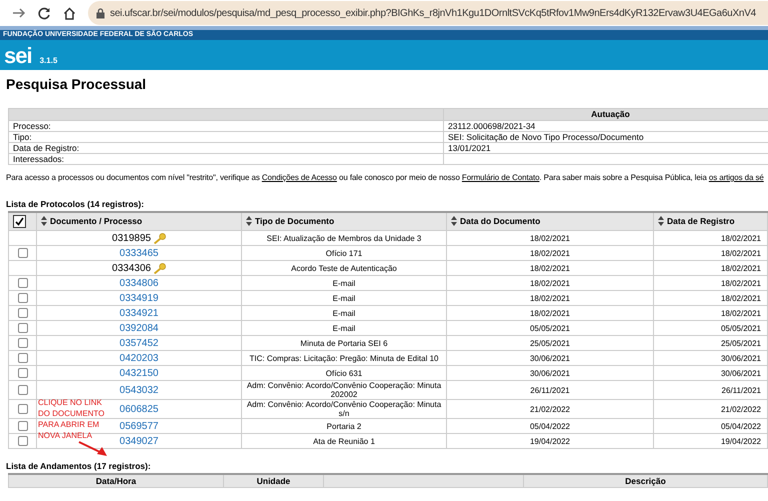 The height and width of the screenshot is (501, 768). What do you see at coordinates (139, 426) in the screenshot?
I see `document-link: 0569577` at bounding box center [139, 426].